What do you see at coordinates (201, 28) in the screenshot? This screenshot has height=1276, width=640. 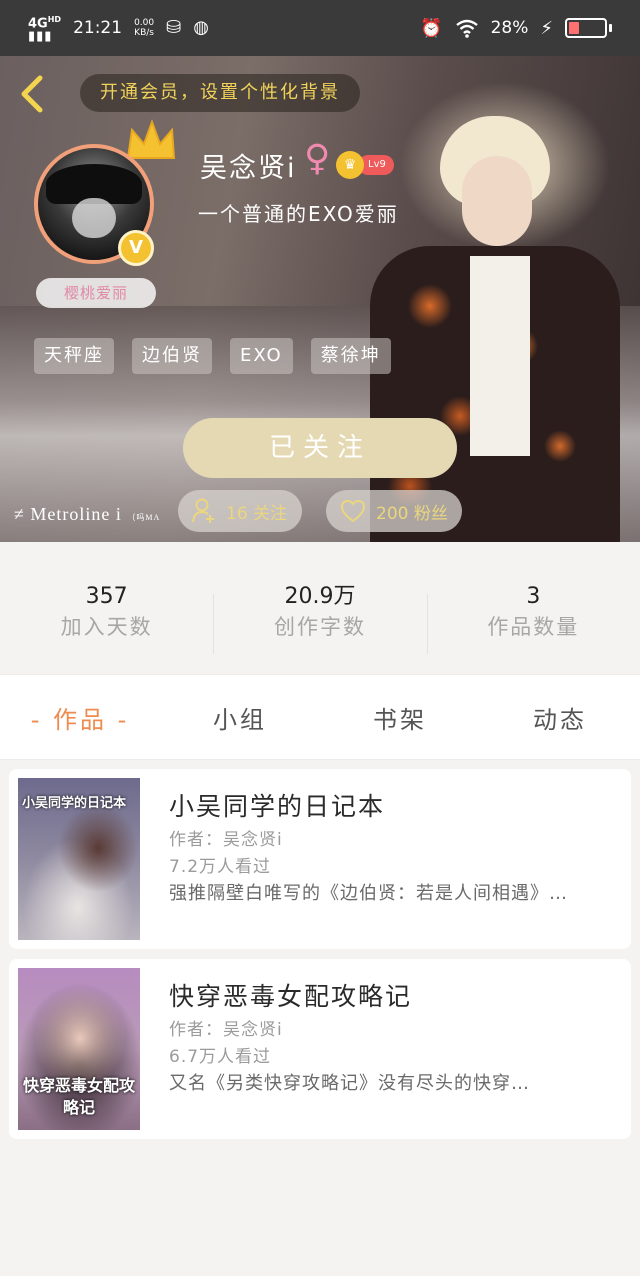 I see `browser-icon: ◍` at bounding box center [201, 28].